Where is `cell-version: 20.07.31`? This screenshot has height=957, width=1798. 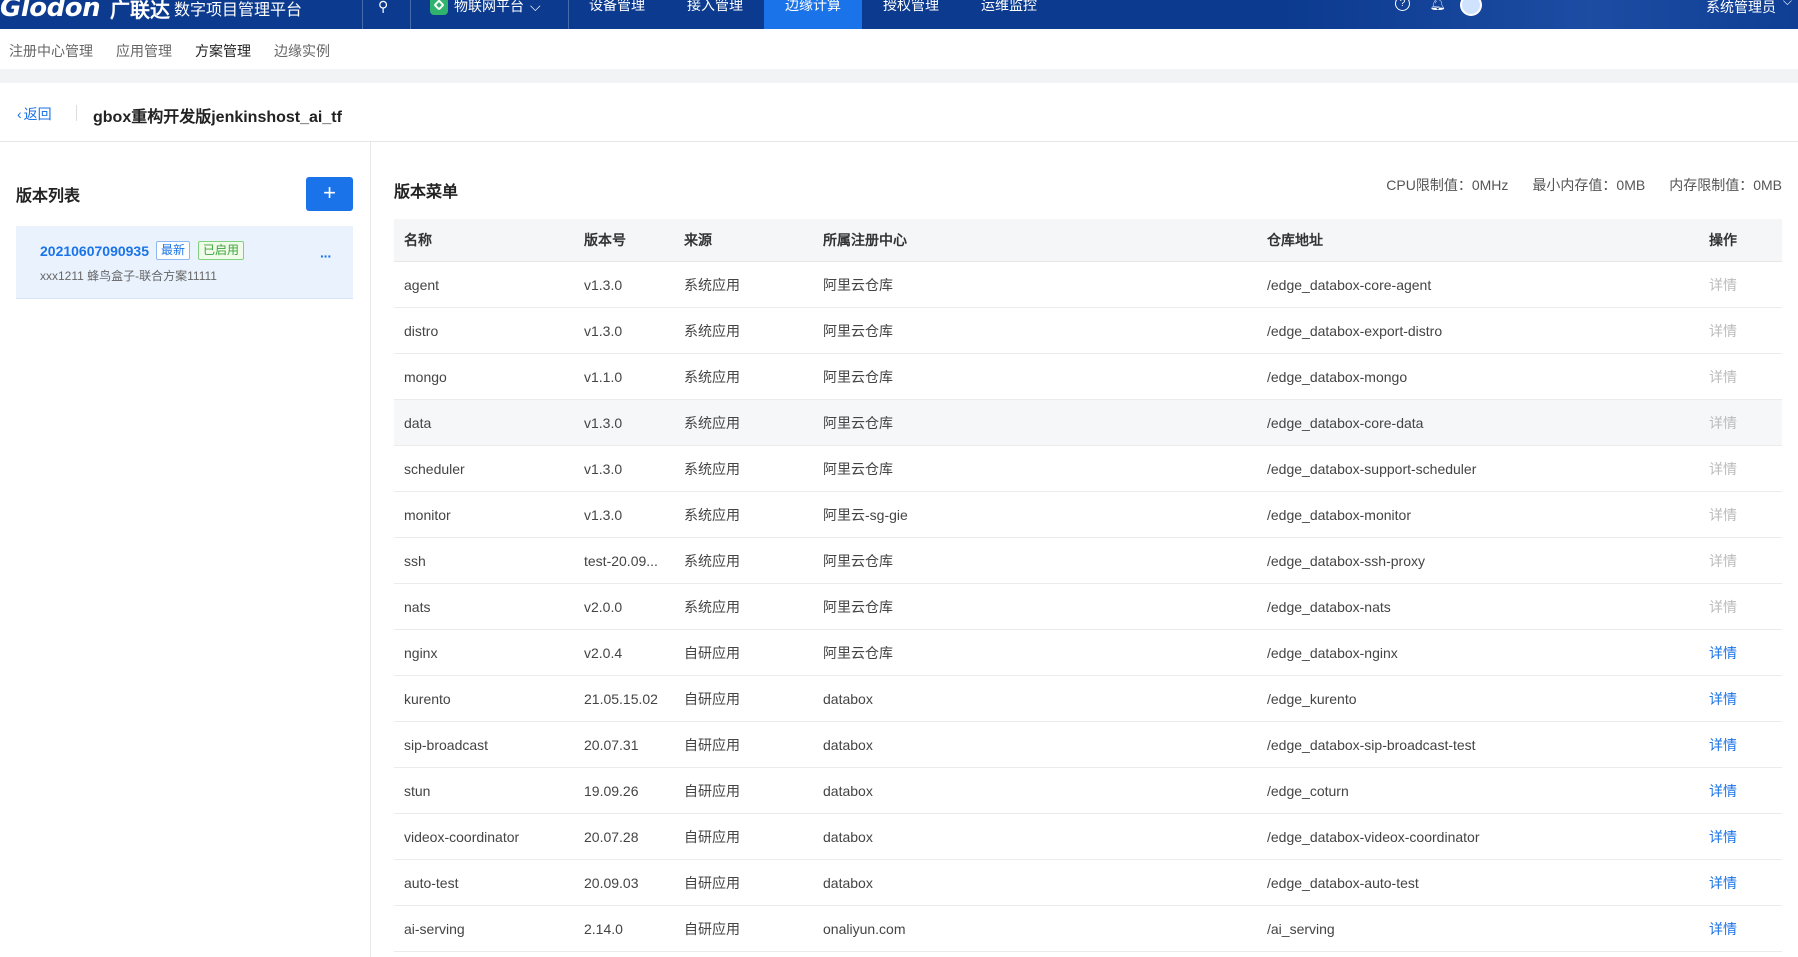
cell-version: 20.07.31 is located at coordinates (611, 744).